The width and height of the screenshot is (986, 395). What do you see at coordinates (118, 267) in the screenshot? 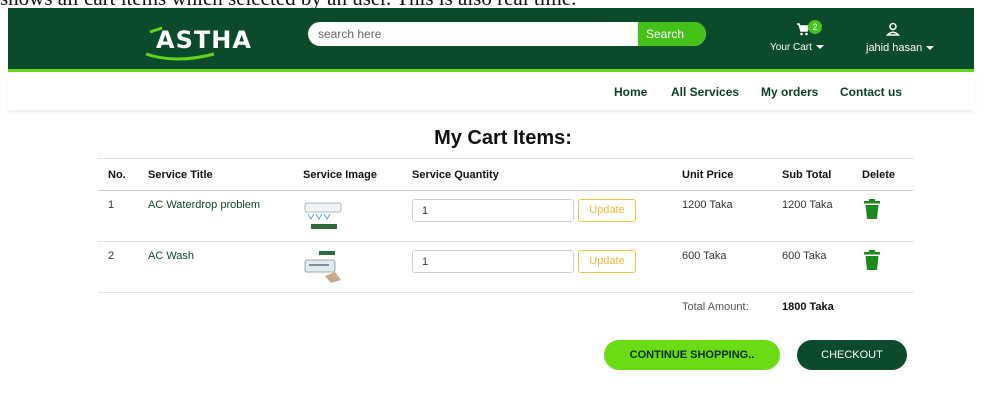
I see `row-number: 2` at bounding box center [118, 267].